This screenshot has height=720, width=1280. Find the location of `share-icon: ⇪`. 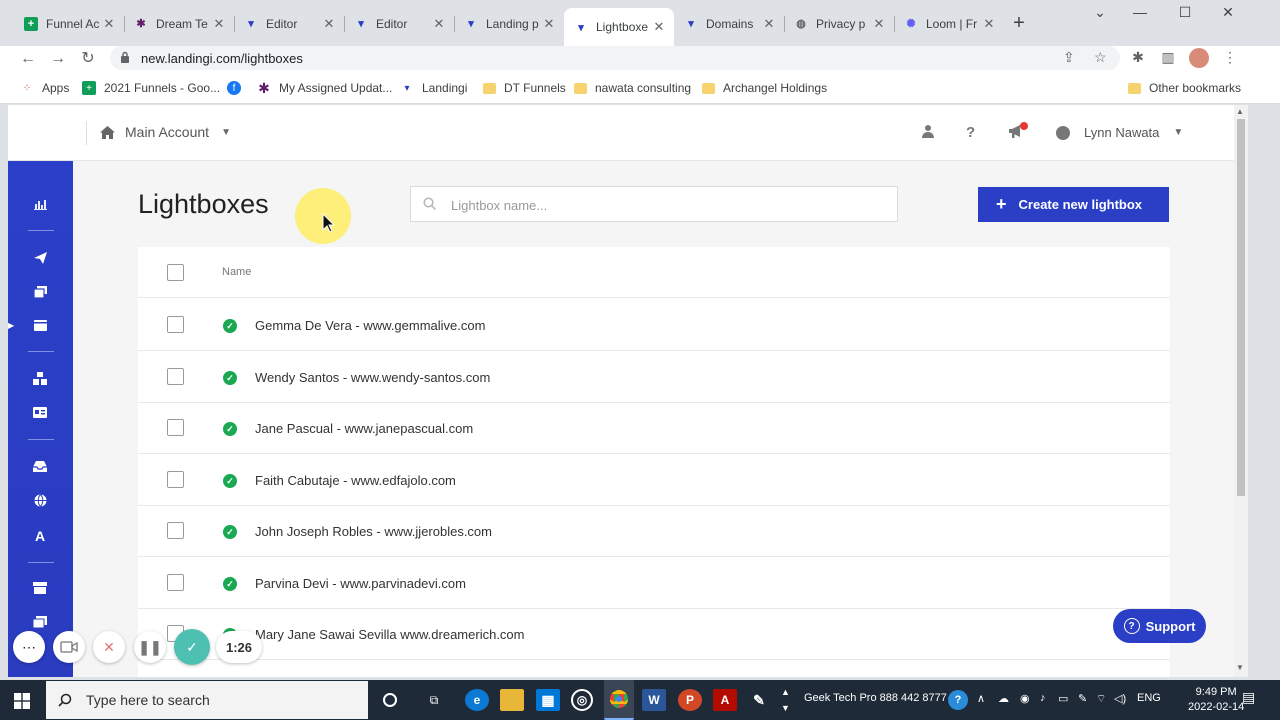

share-icon: ⇪ is located at coordinates (1069, 57).